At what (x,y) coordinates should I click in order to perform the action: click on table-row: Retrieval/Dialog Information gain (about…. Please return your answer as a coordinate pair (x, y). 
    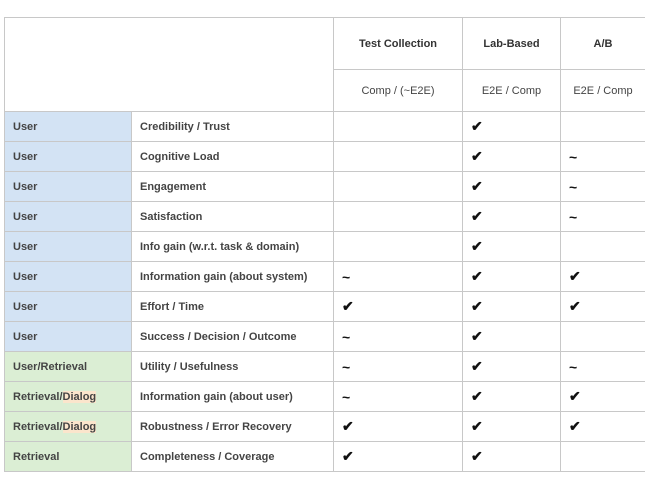
    Looking at the image, I should click on (324, 396).